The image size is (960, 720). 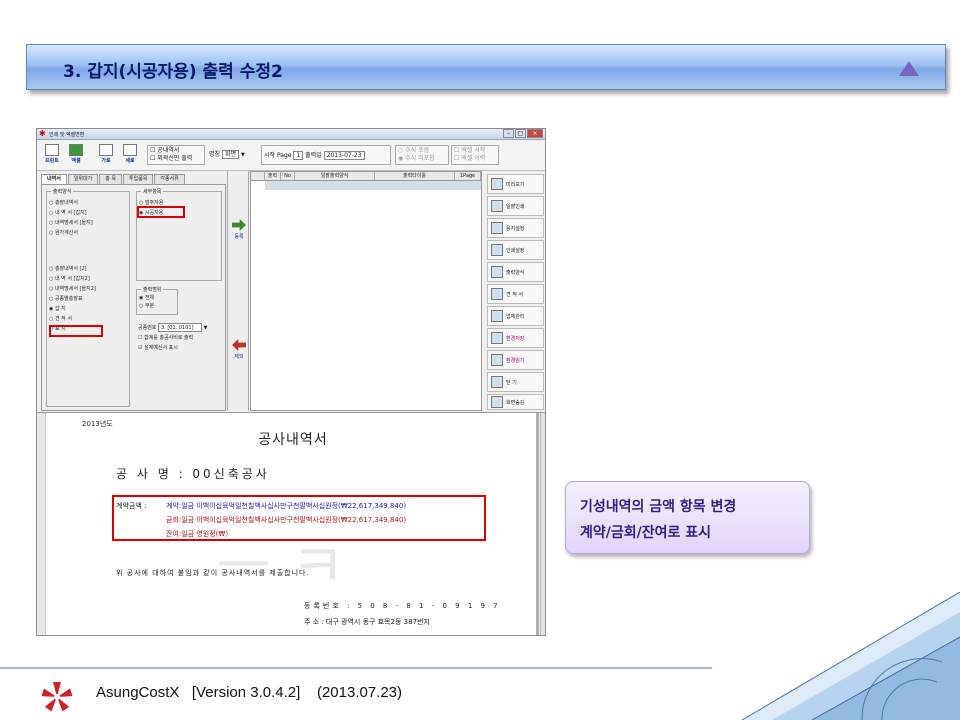 What do you see at coordinates (88, 203) in the screenshot?
I see `radio-output-1: ○ 총괄내역서` at bounding box center [88, 203].